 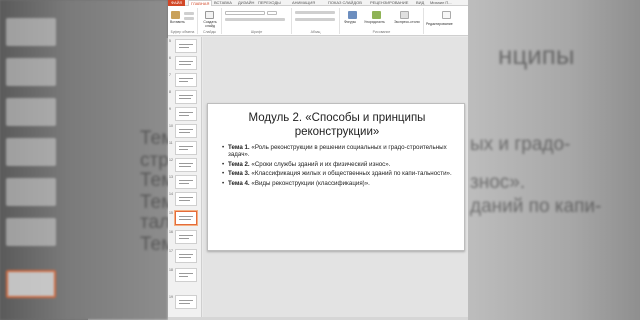 What do you see at coordinates (239, 147) in the screenshot?
I see `bullet-label: Тема 1.` at bounding box center [239, 147].